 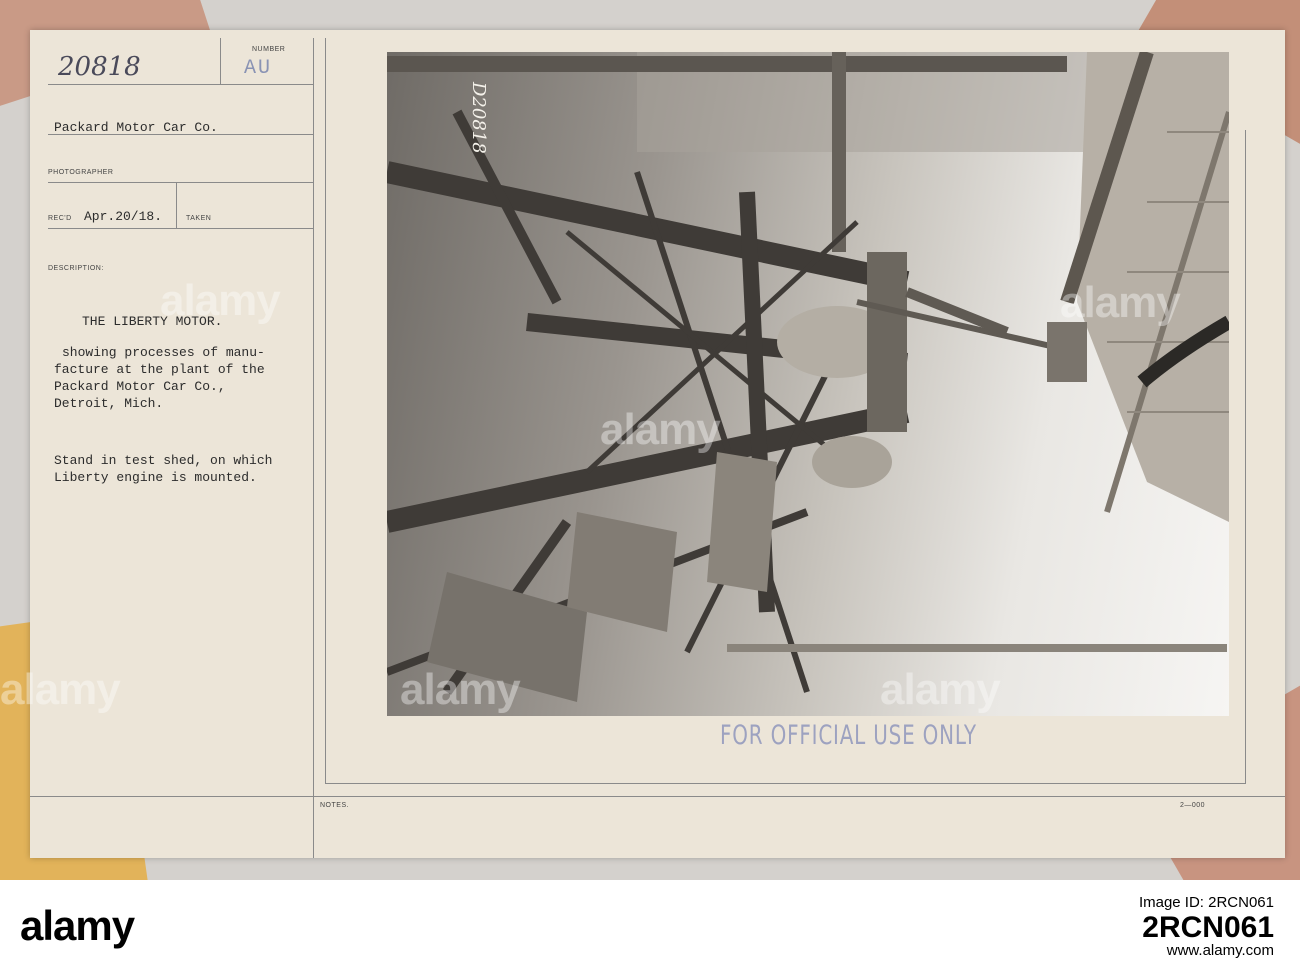 What do you see at coordinates (478, 118) in the screenshot?
I see `negative-number: D20818` at bounding box center [478, 118].